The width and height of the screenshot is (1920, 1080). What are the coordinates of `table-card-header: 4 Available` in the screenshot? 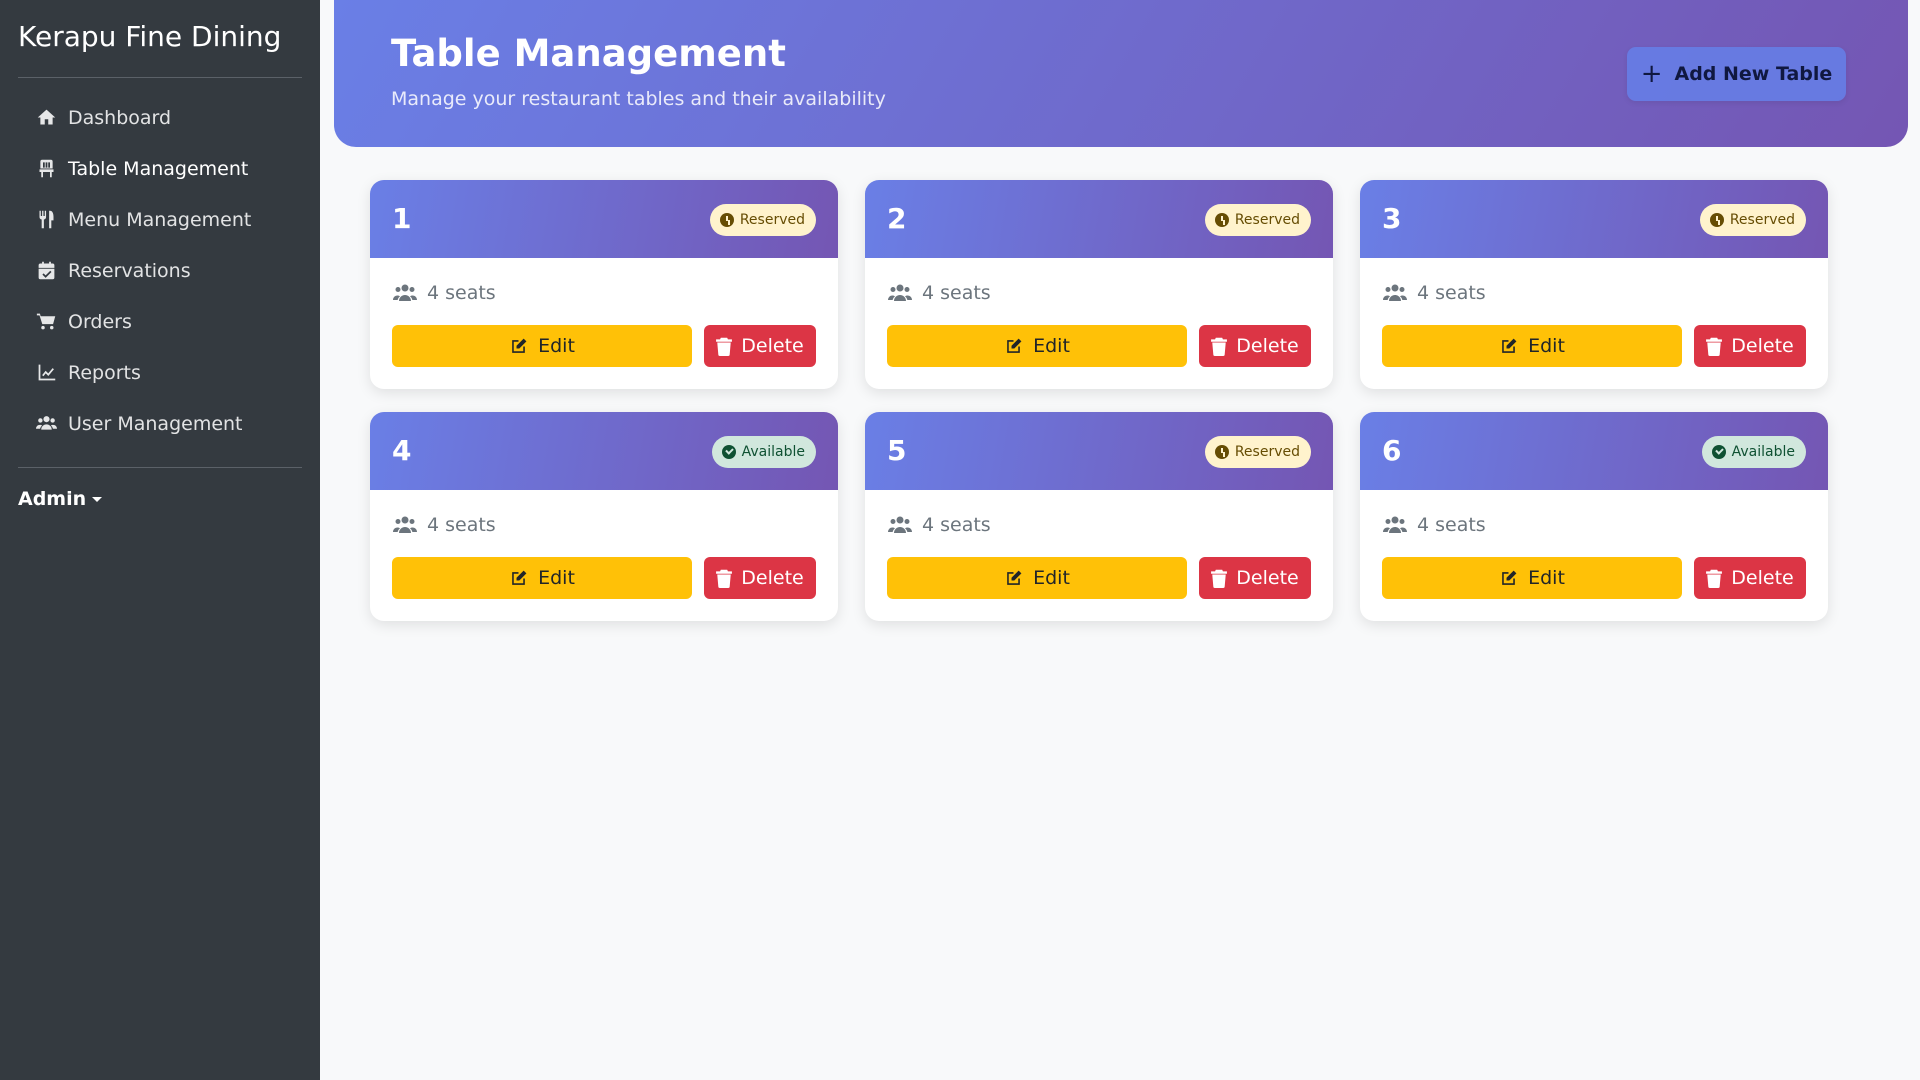 It's located at (604, 451).